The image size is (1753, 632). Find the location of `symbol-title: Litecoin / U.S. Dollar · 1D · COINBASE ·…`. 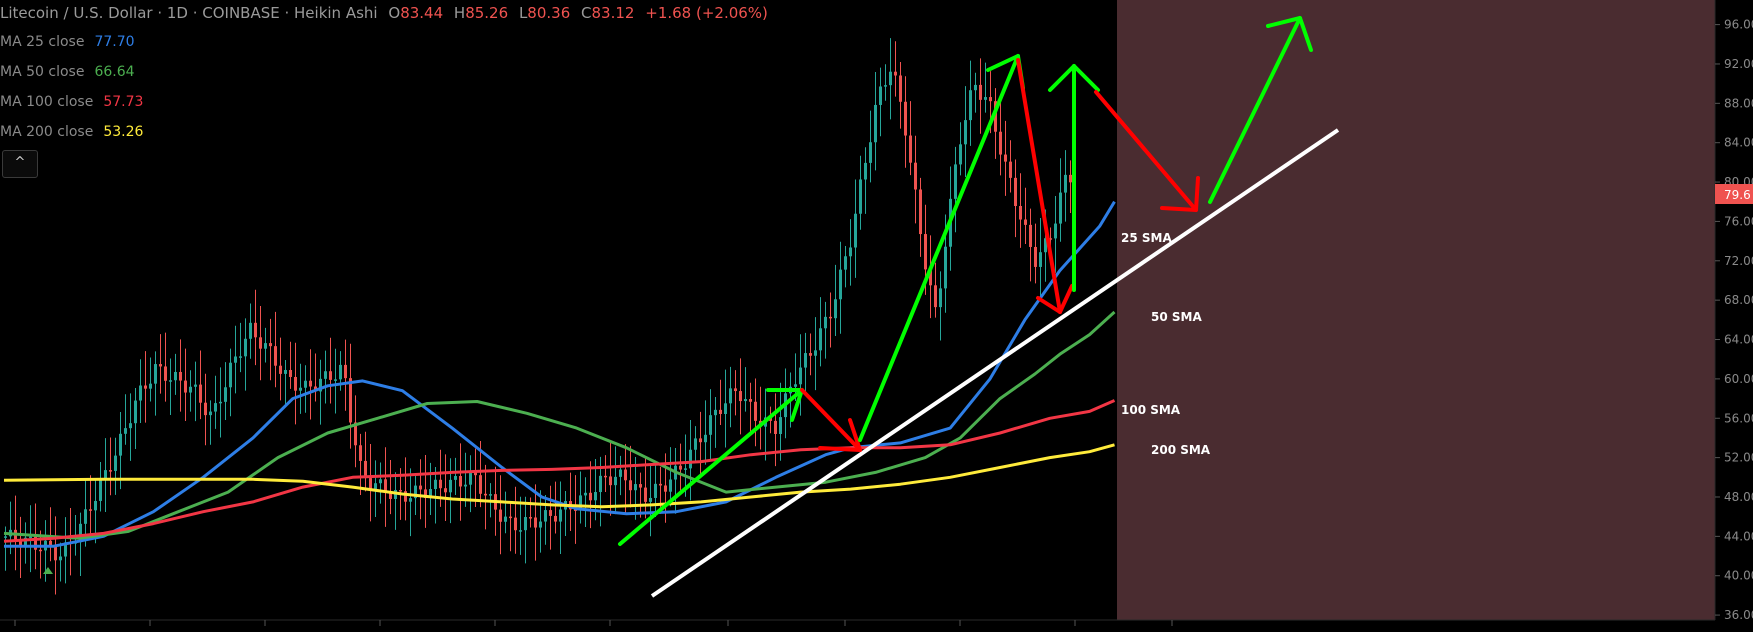

symbol-title: Litecoin / U.S. Dollar · 1D · COINBASE ·… is located at coordinates (189, 13).